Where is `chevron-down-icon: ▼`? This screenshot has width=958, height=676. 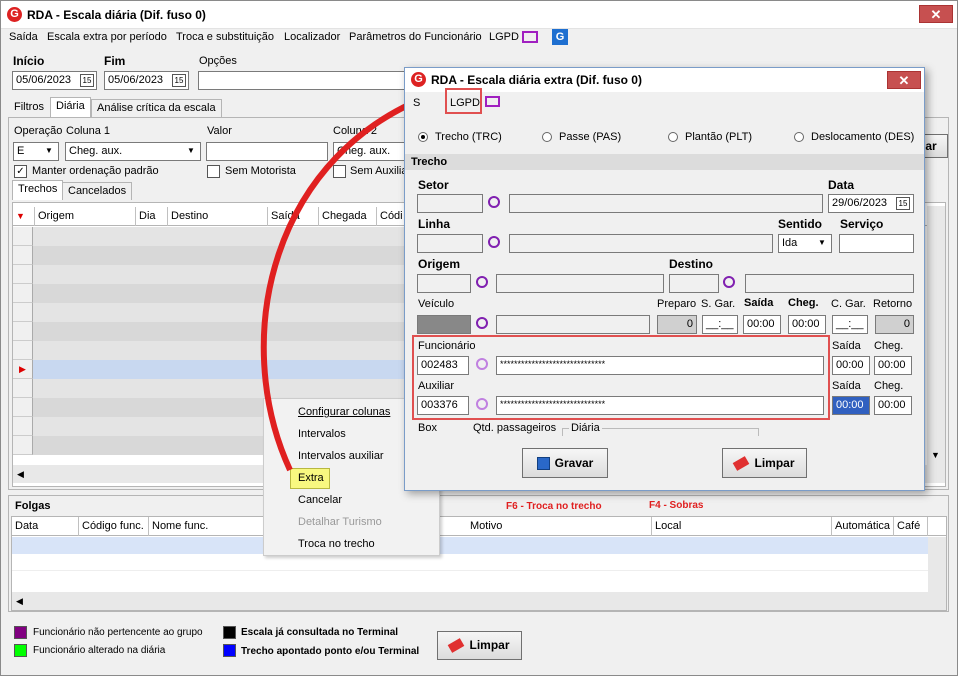
chevron-down-icon: ▼ is located at coordinates (822, 242).